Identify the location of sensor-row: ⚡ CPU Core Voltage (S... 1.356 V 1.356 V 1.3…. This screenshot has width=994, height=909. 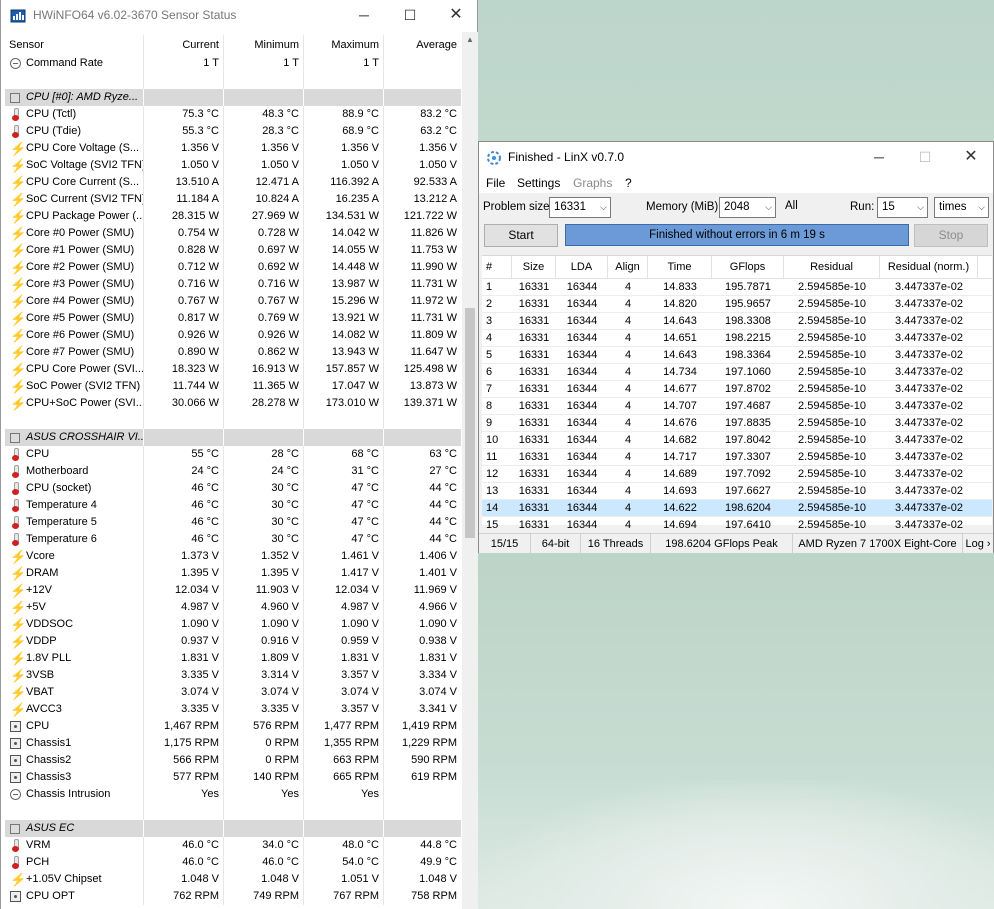
(233, 148).